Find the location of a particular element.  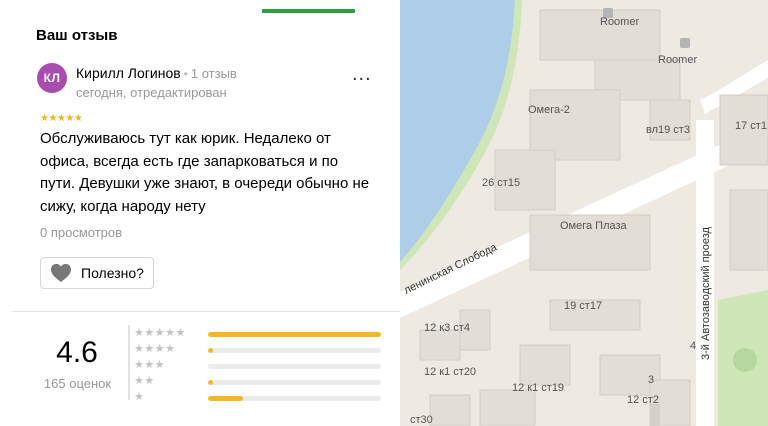

rating-distribution-row: ★★★★★ is located at coordinates (259, 334).